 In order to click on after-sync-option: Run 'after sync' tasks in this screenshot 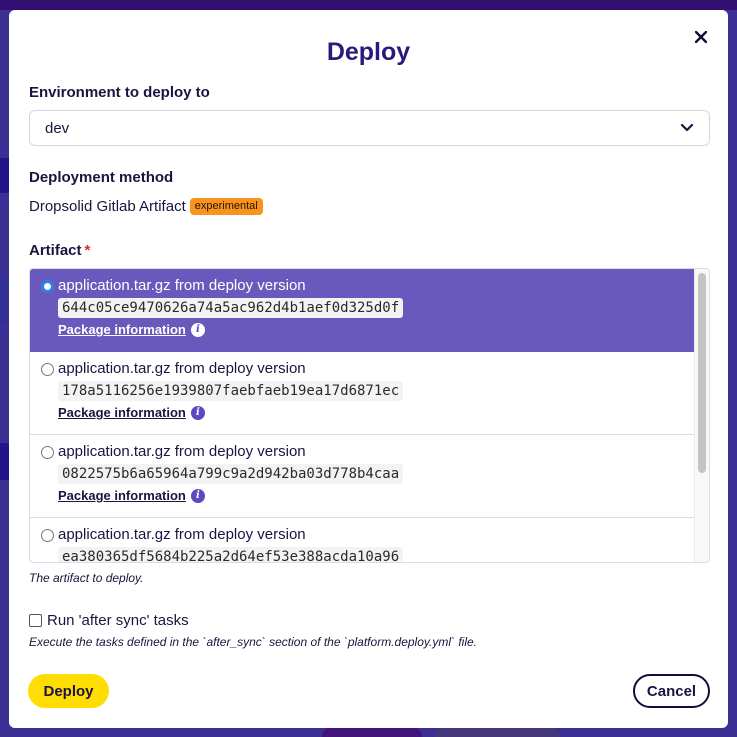, I will do `click(109, 620)`.